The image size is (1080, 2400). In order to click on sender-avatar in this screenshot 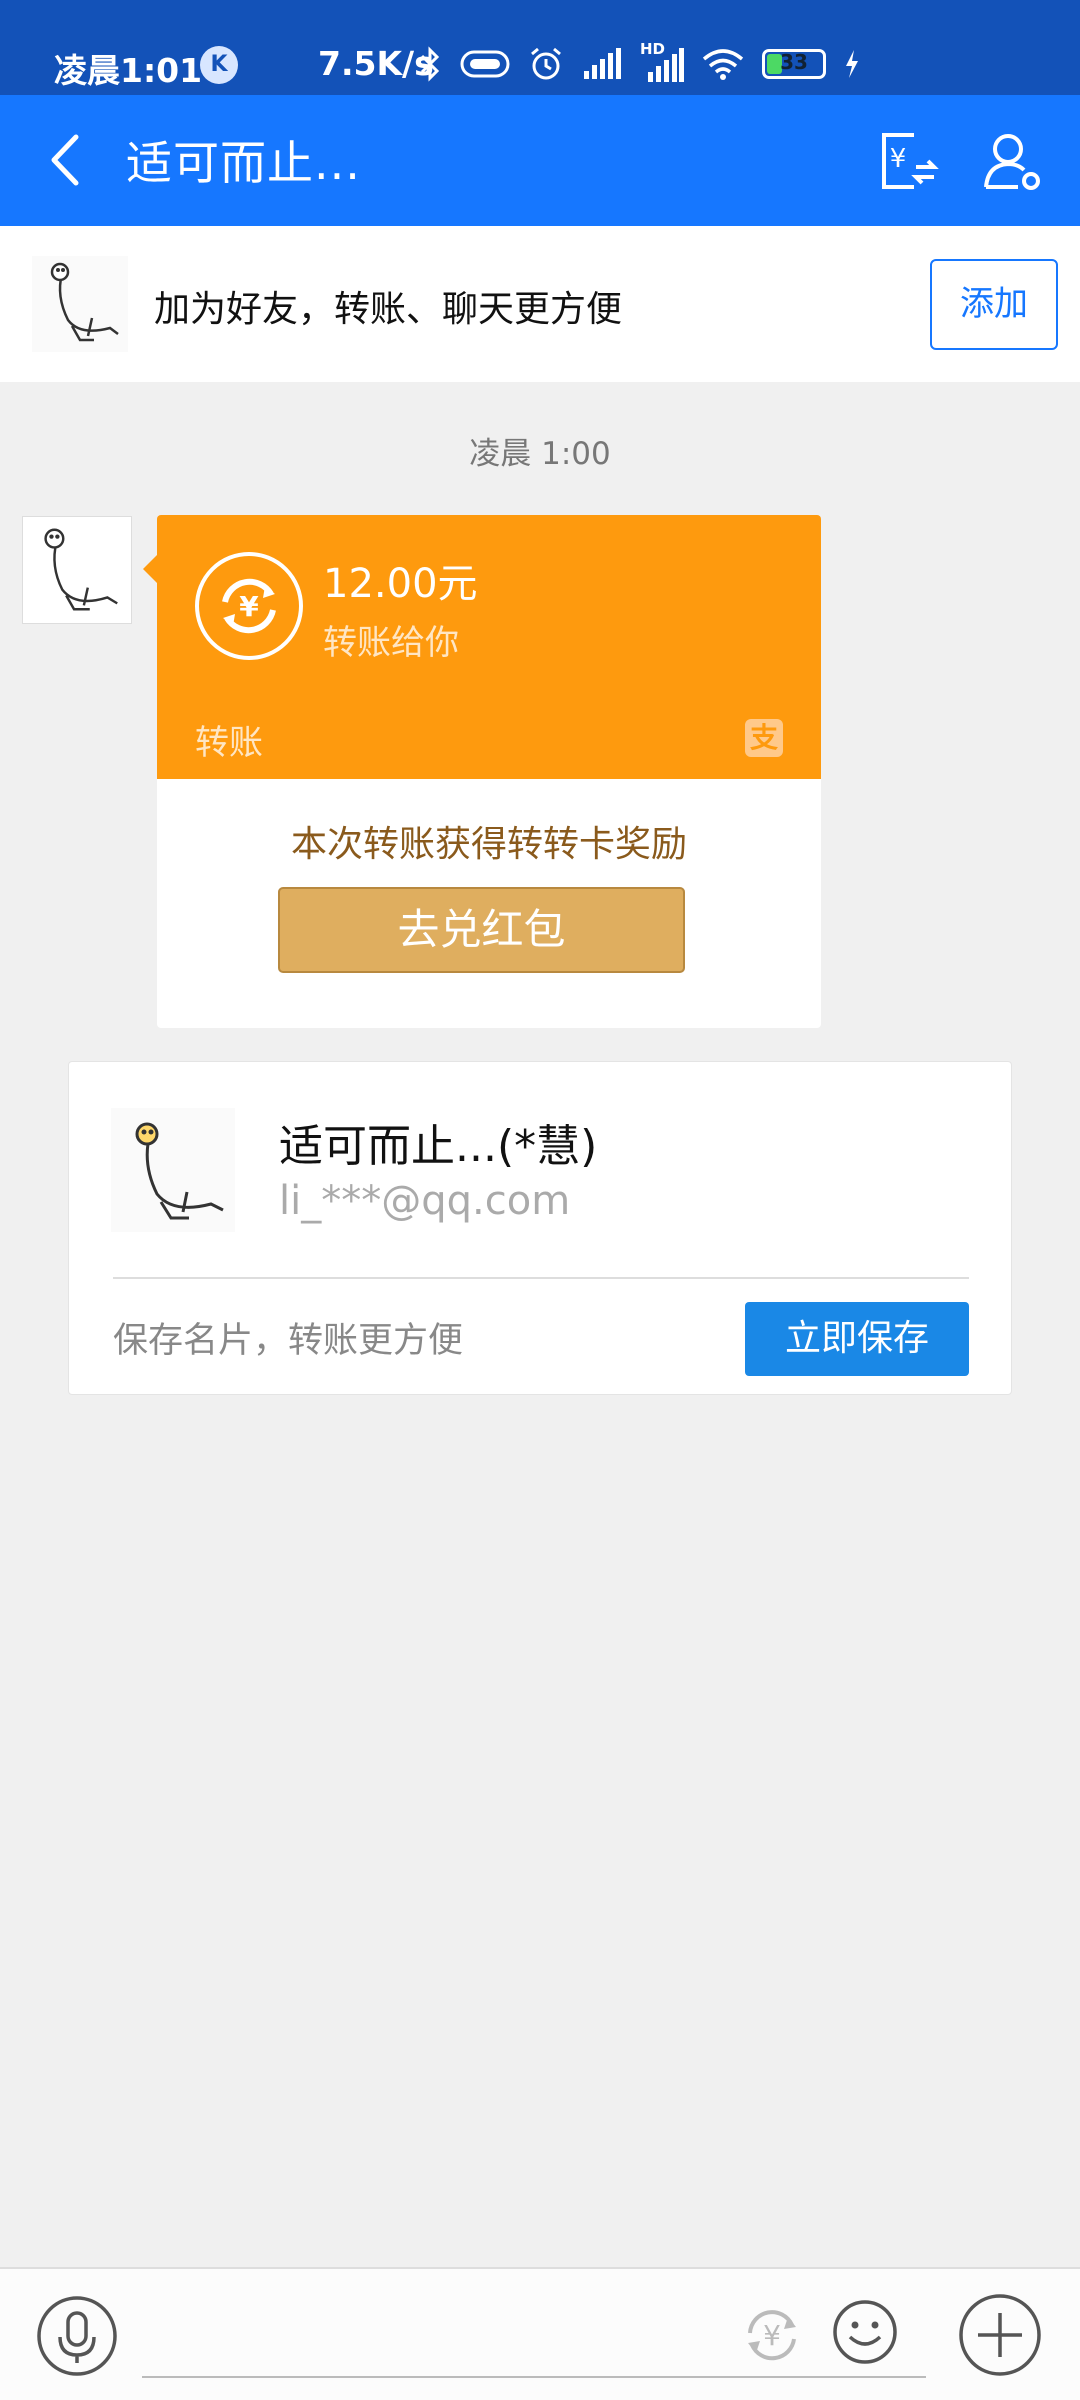, I will do `click(77, 570)`.